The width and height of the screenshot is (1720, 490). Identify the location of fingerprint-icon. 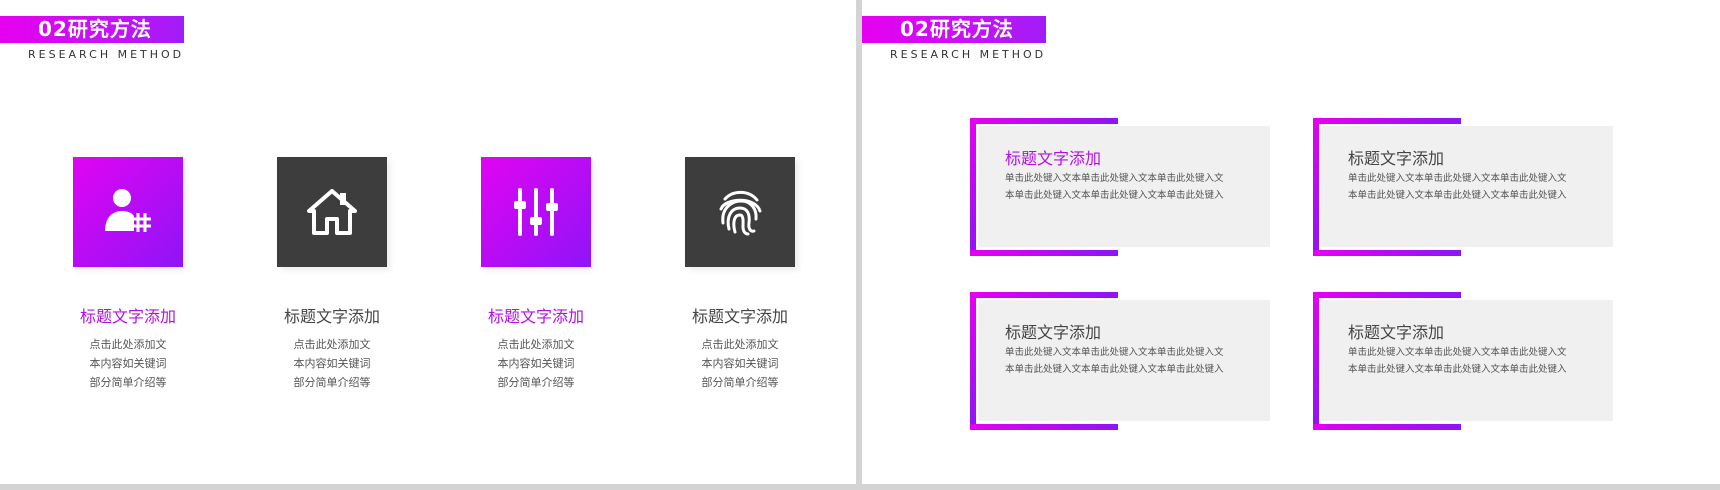
(740, 213).